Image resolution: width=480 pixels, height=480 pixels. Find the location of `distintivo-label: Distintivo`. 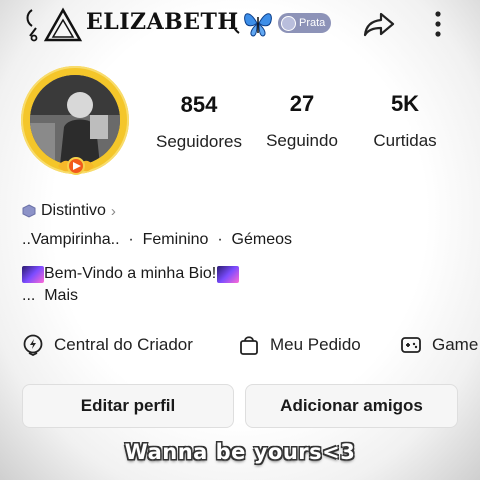

distintivo-label: Distintivo is located at coordinates (73, 210).